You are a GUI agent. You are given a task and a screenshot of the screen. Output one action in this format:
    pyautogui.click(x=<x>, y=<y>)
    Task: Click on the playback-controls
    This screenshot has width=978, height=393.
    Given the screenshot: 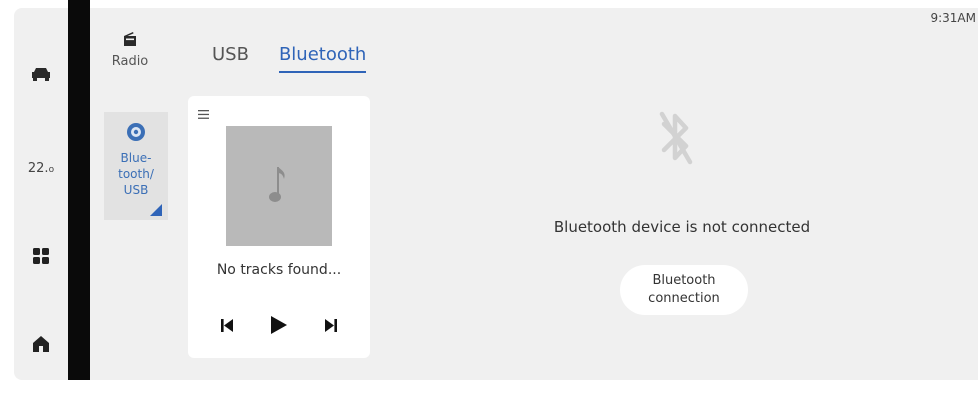 What is the action you would take?
    pyautogui.click(x=279, y=325)
    